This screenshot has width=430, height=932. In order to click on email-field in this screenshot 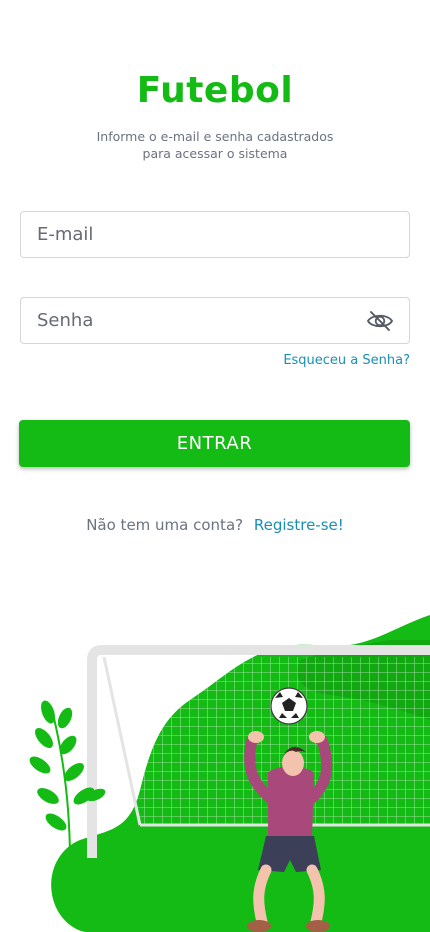, I will do `click(215, 234)`.